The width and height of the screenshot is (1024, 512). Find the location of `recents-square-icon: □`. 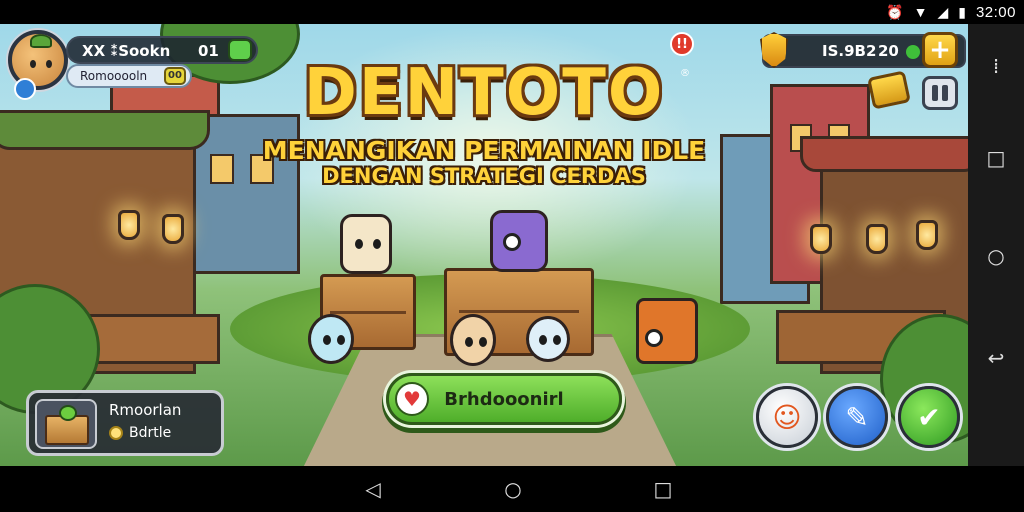

recents-square-icon: □ is located at coordinates (663, 489).